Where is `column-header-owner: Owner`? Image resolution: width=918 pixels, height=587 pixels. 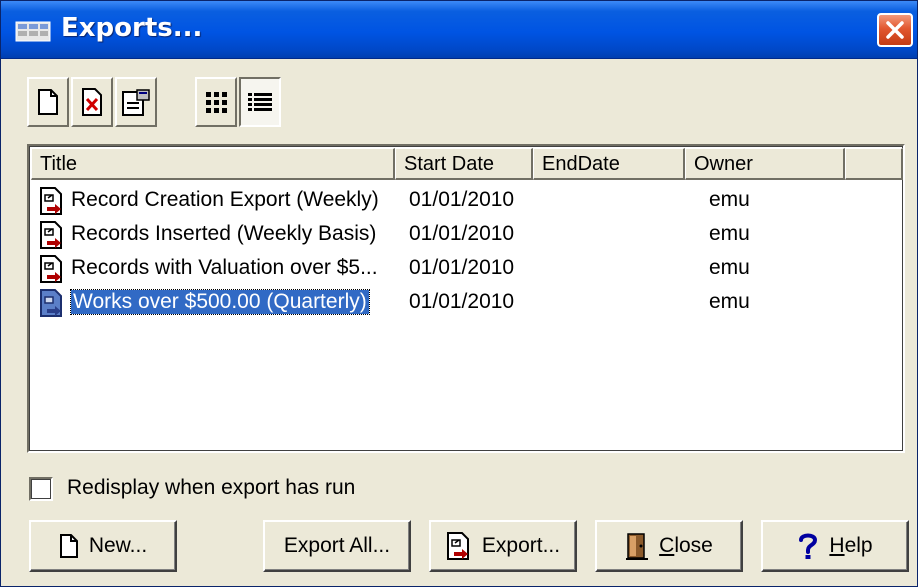
column-header-owner: Owner is located at coordinates (765, 164).